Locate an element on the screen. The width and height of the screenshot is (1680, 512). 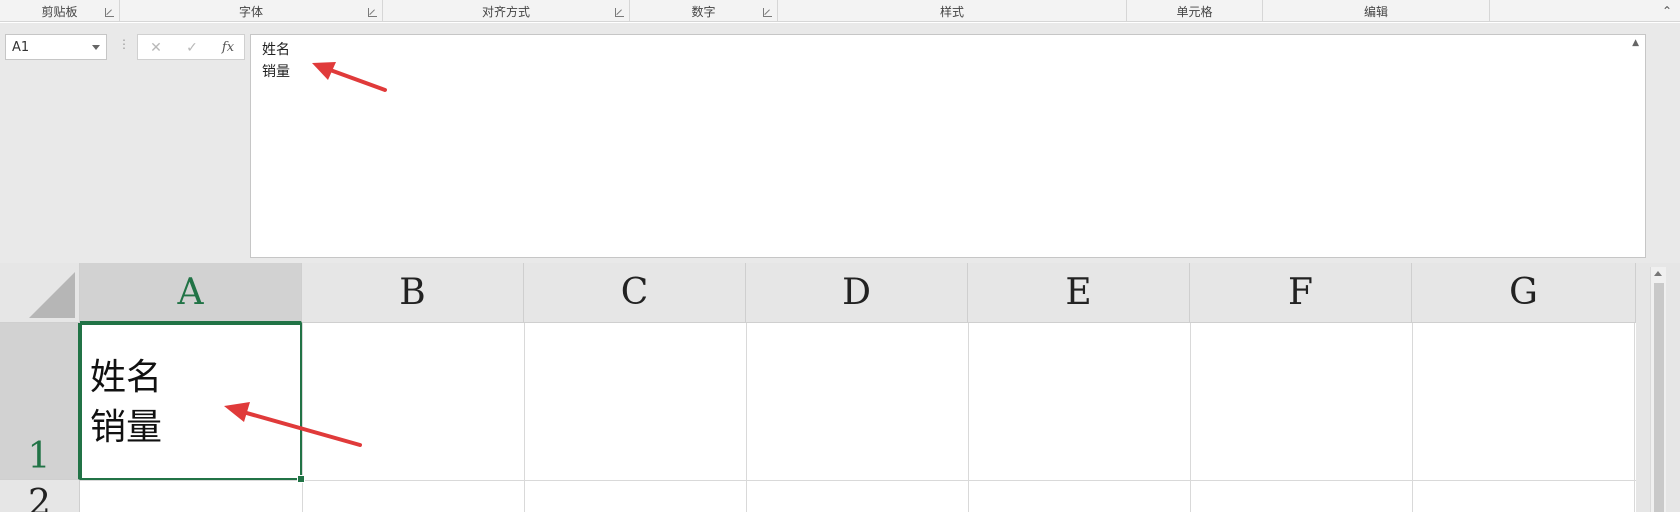
ribbon-group-number: 数字 is located at coordinates (704, 11).